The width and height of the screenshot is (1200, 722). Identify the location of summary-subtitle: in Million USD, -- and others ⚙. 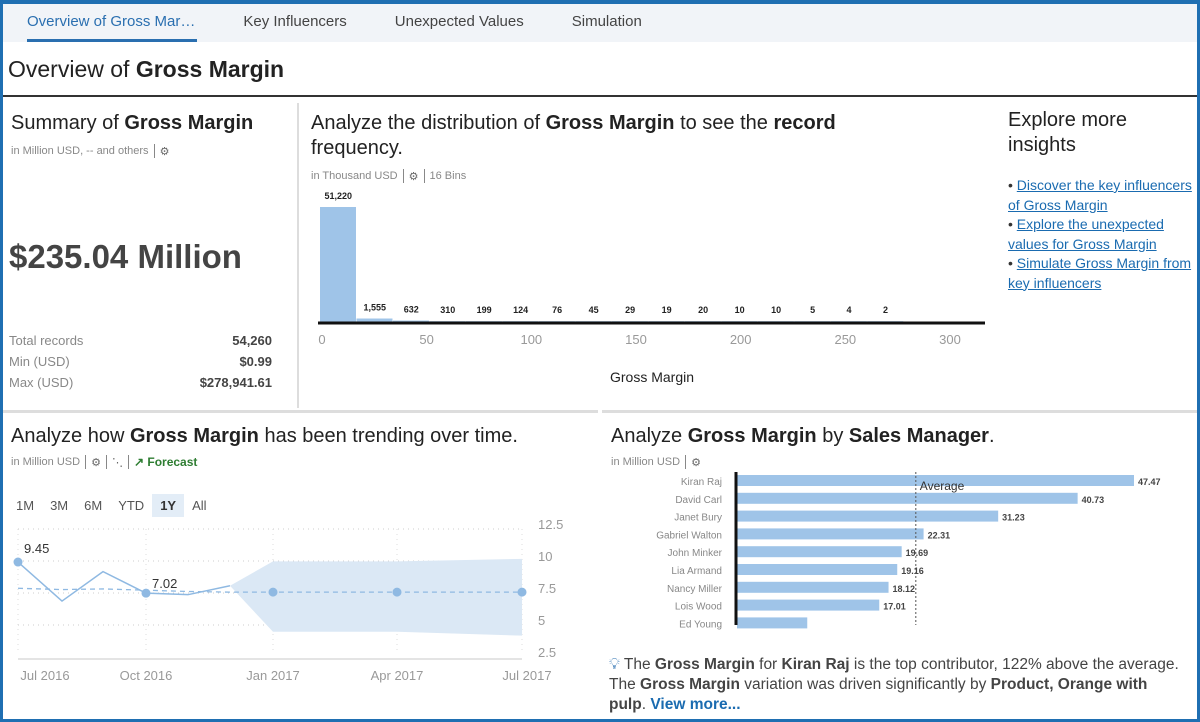
(141, 151).